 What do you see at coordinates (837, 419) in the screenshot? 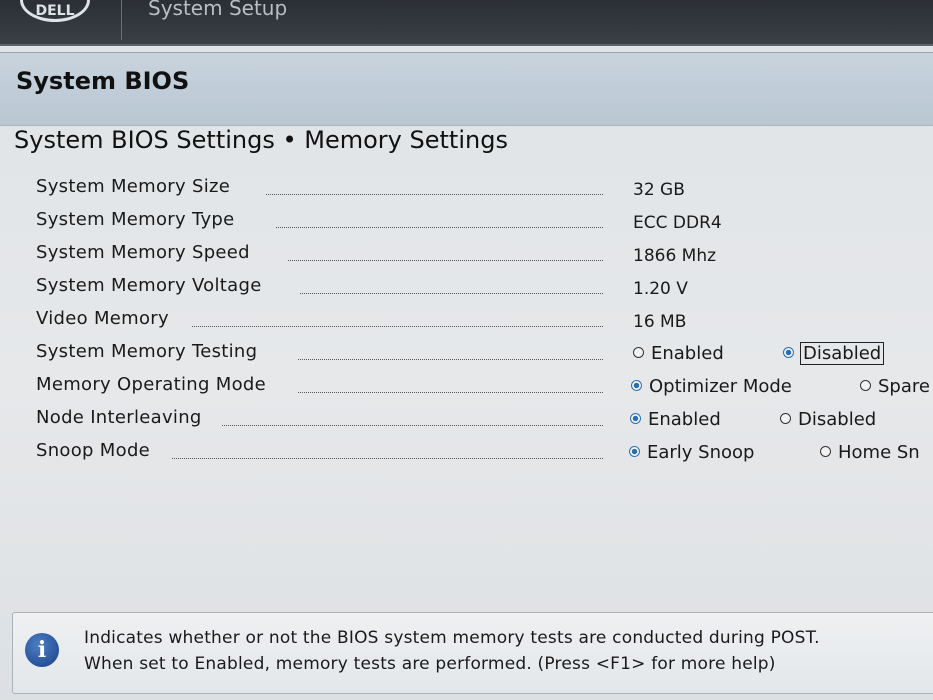
I see `radio-label: Disabled` at bounding box center [837, 419].